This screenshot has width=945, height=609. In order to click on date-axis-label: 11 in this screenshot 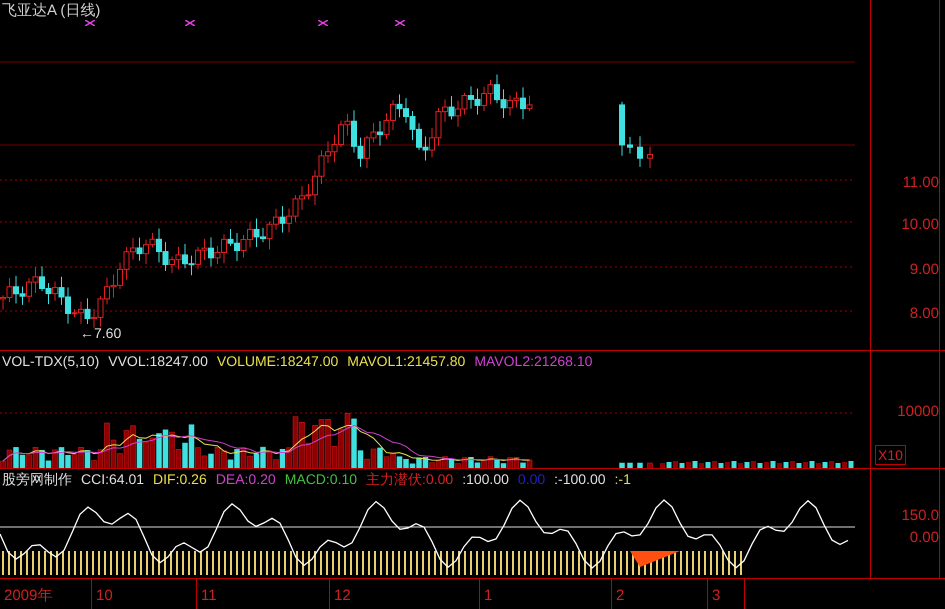, I will do `click(263, 594)`.